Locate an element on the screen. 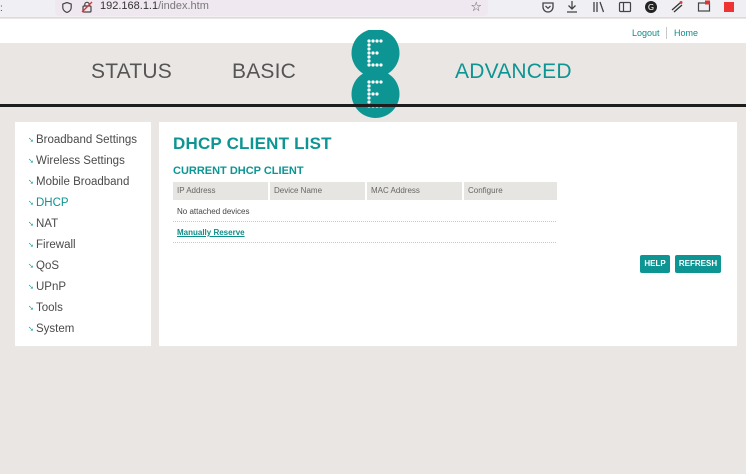 The width and height of the screenshot is (746, 474). link-divider is located at coordinates (666, 33).